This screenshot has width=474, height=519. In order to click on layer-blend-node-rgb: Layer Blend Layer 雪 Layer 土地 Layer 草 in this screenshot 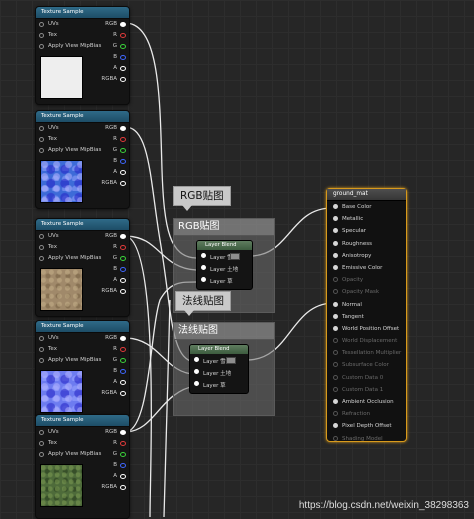, I will do `click(224, 265)`.